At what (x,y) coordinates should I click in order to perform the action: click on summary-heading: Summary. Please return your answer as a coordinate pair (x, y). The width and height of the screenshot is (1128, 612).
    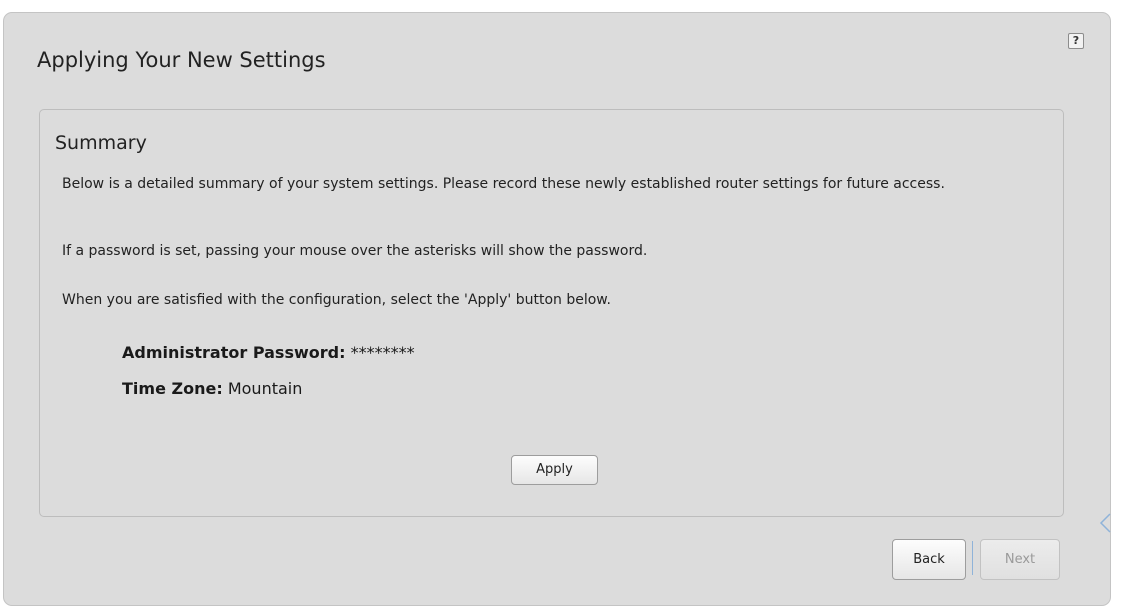
    Looking at the image, I should click on (101, 143).